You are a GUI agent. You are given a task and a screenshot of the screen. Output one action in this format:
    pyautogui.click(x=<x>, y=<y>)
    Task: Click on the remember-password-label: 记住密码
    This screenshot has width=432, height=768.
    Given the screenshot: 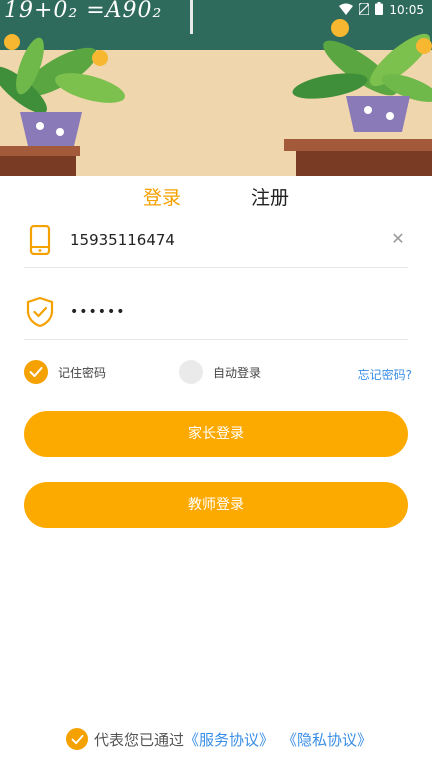 What is the action you would take?
    pyautogui.click(x=82, y=372)
    